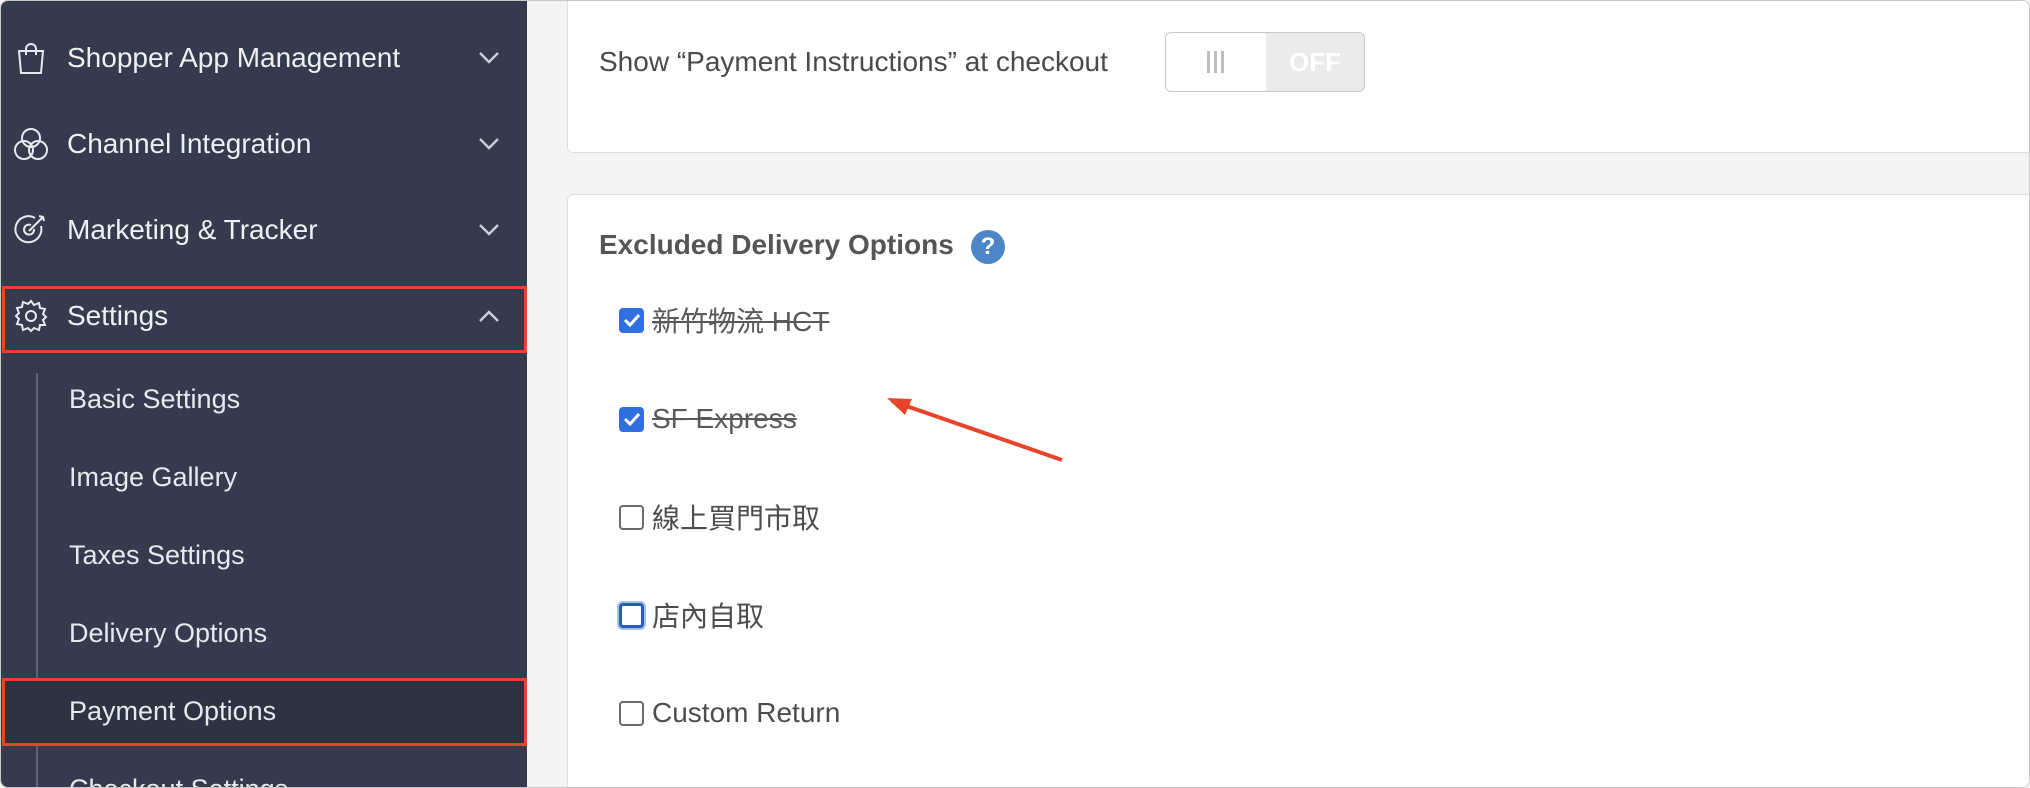  What do you see at coordinates (975, 430) in the screenshot?
I see `annotation-arrow-icon` at bounding box center [975, 430].